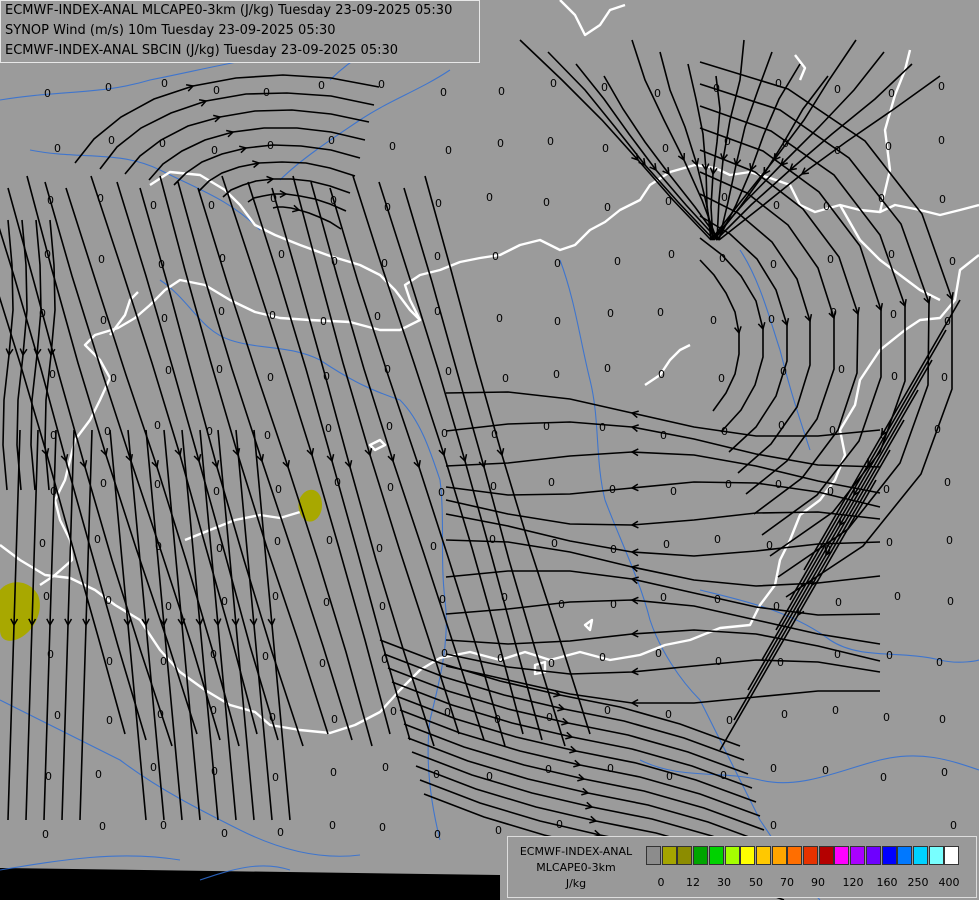  I want to click on legend-tick-label: 120, so click(853, 882).